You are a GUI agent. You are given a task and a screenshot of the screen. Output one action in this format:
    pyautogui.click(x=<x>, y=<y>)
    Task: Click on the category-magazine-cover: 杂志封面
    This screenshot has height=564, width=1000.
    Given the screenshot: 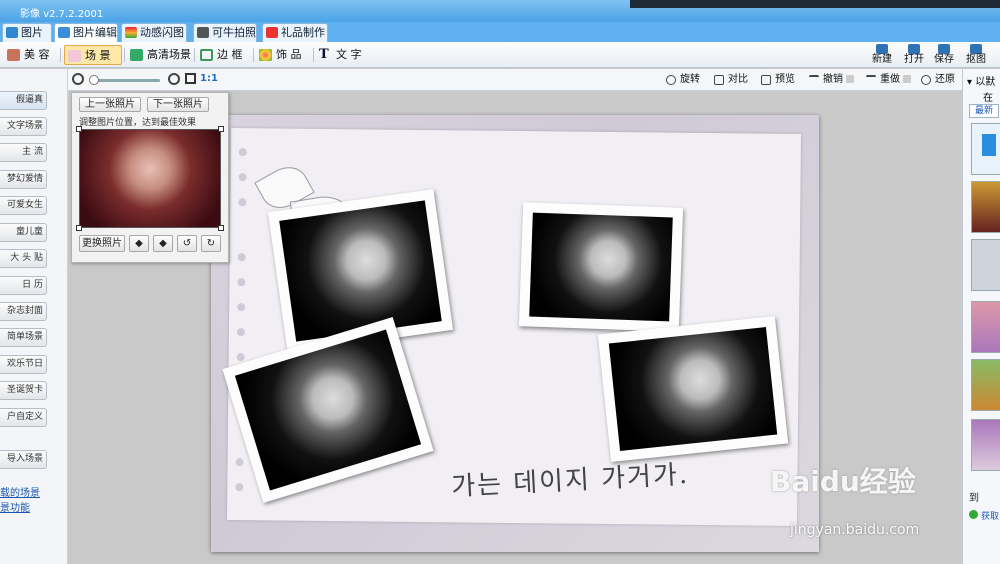 What is the action you would take?
    pyautogui.click(x=23, y=311)
    